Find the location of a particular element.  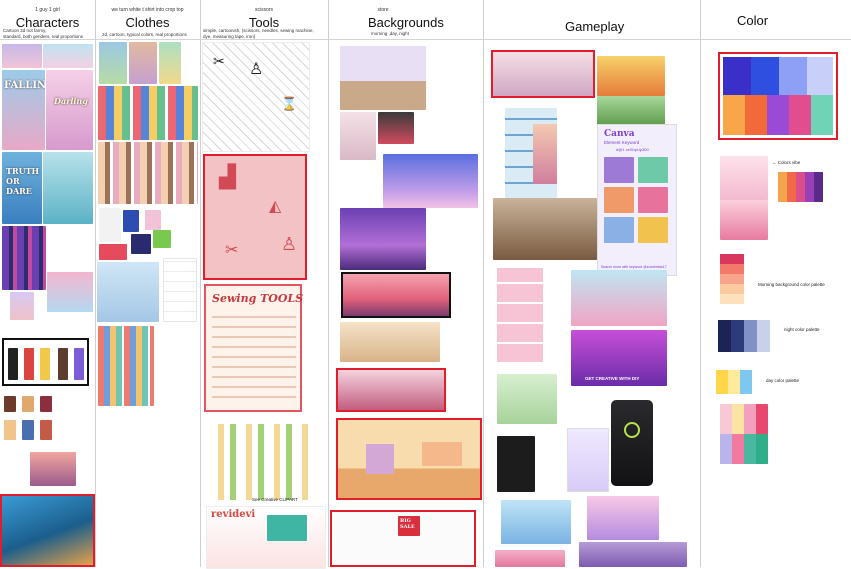

sale-sign-text: BIG SALE is located at coordinates (407, 524).